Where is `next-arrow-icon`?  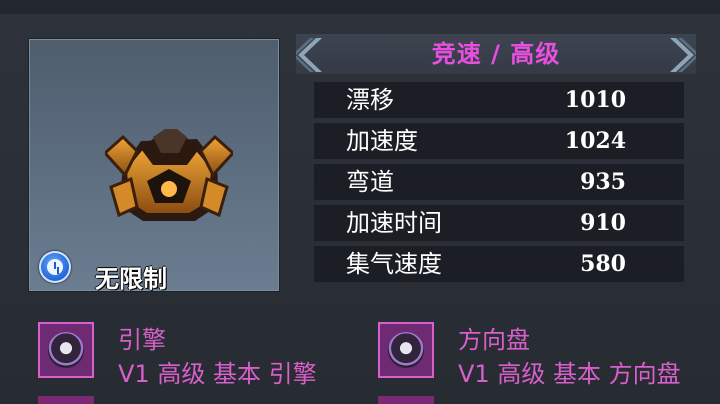 next-arrow-icon is located at coordinates (681, 55).